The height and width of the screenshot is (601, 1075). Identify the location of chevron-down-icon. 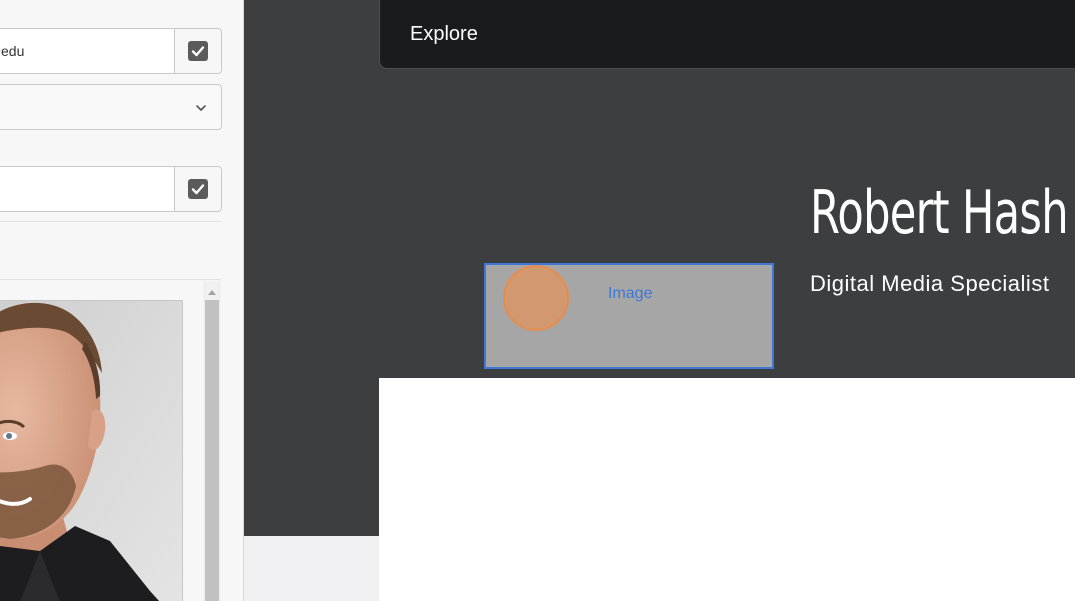
(201, 109).